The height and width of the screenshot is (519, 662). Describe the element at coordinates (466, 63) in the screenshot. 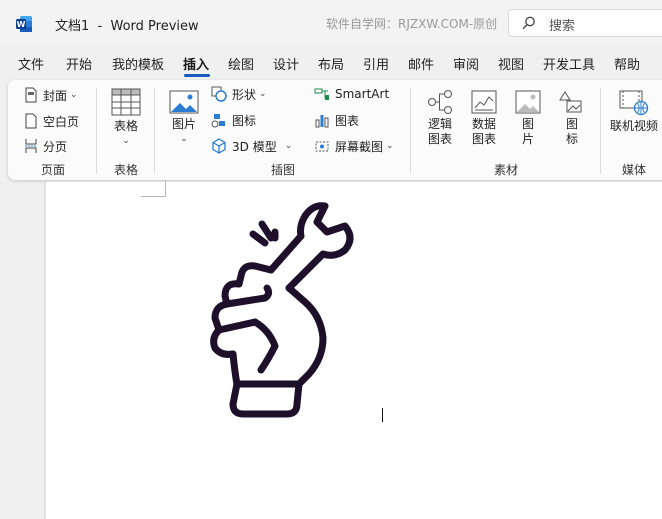

I see `tab-review: 审阅` at that location.